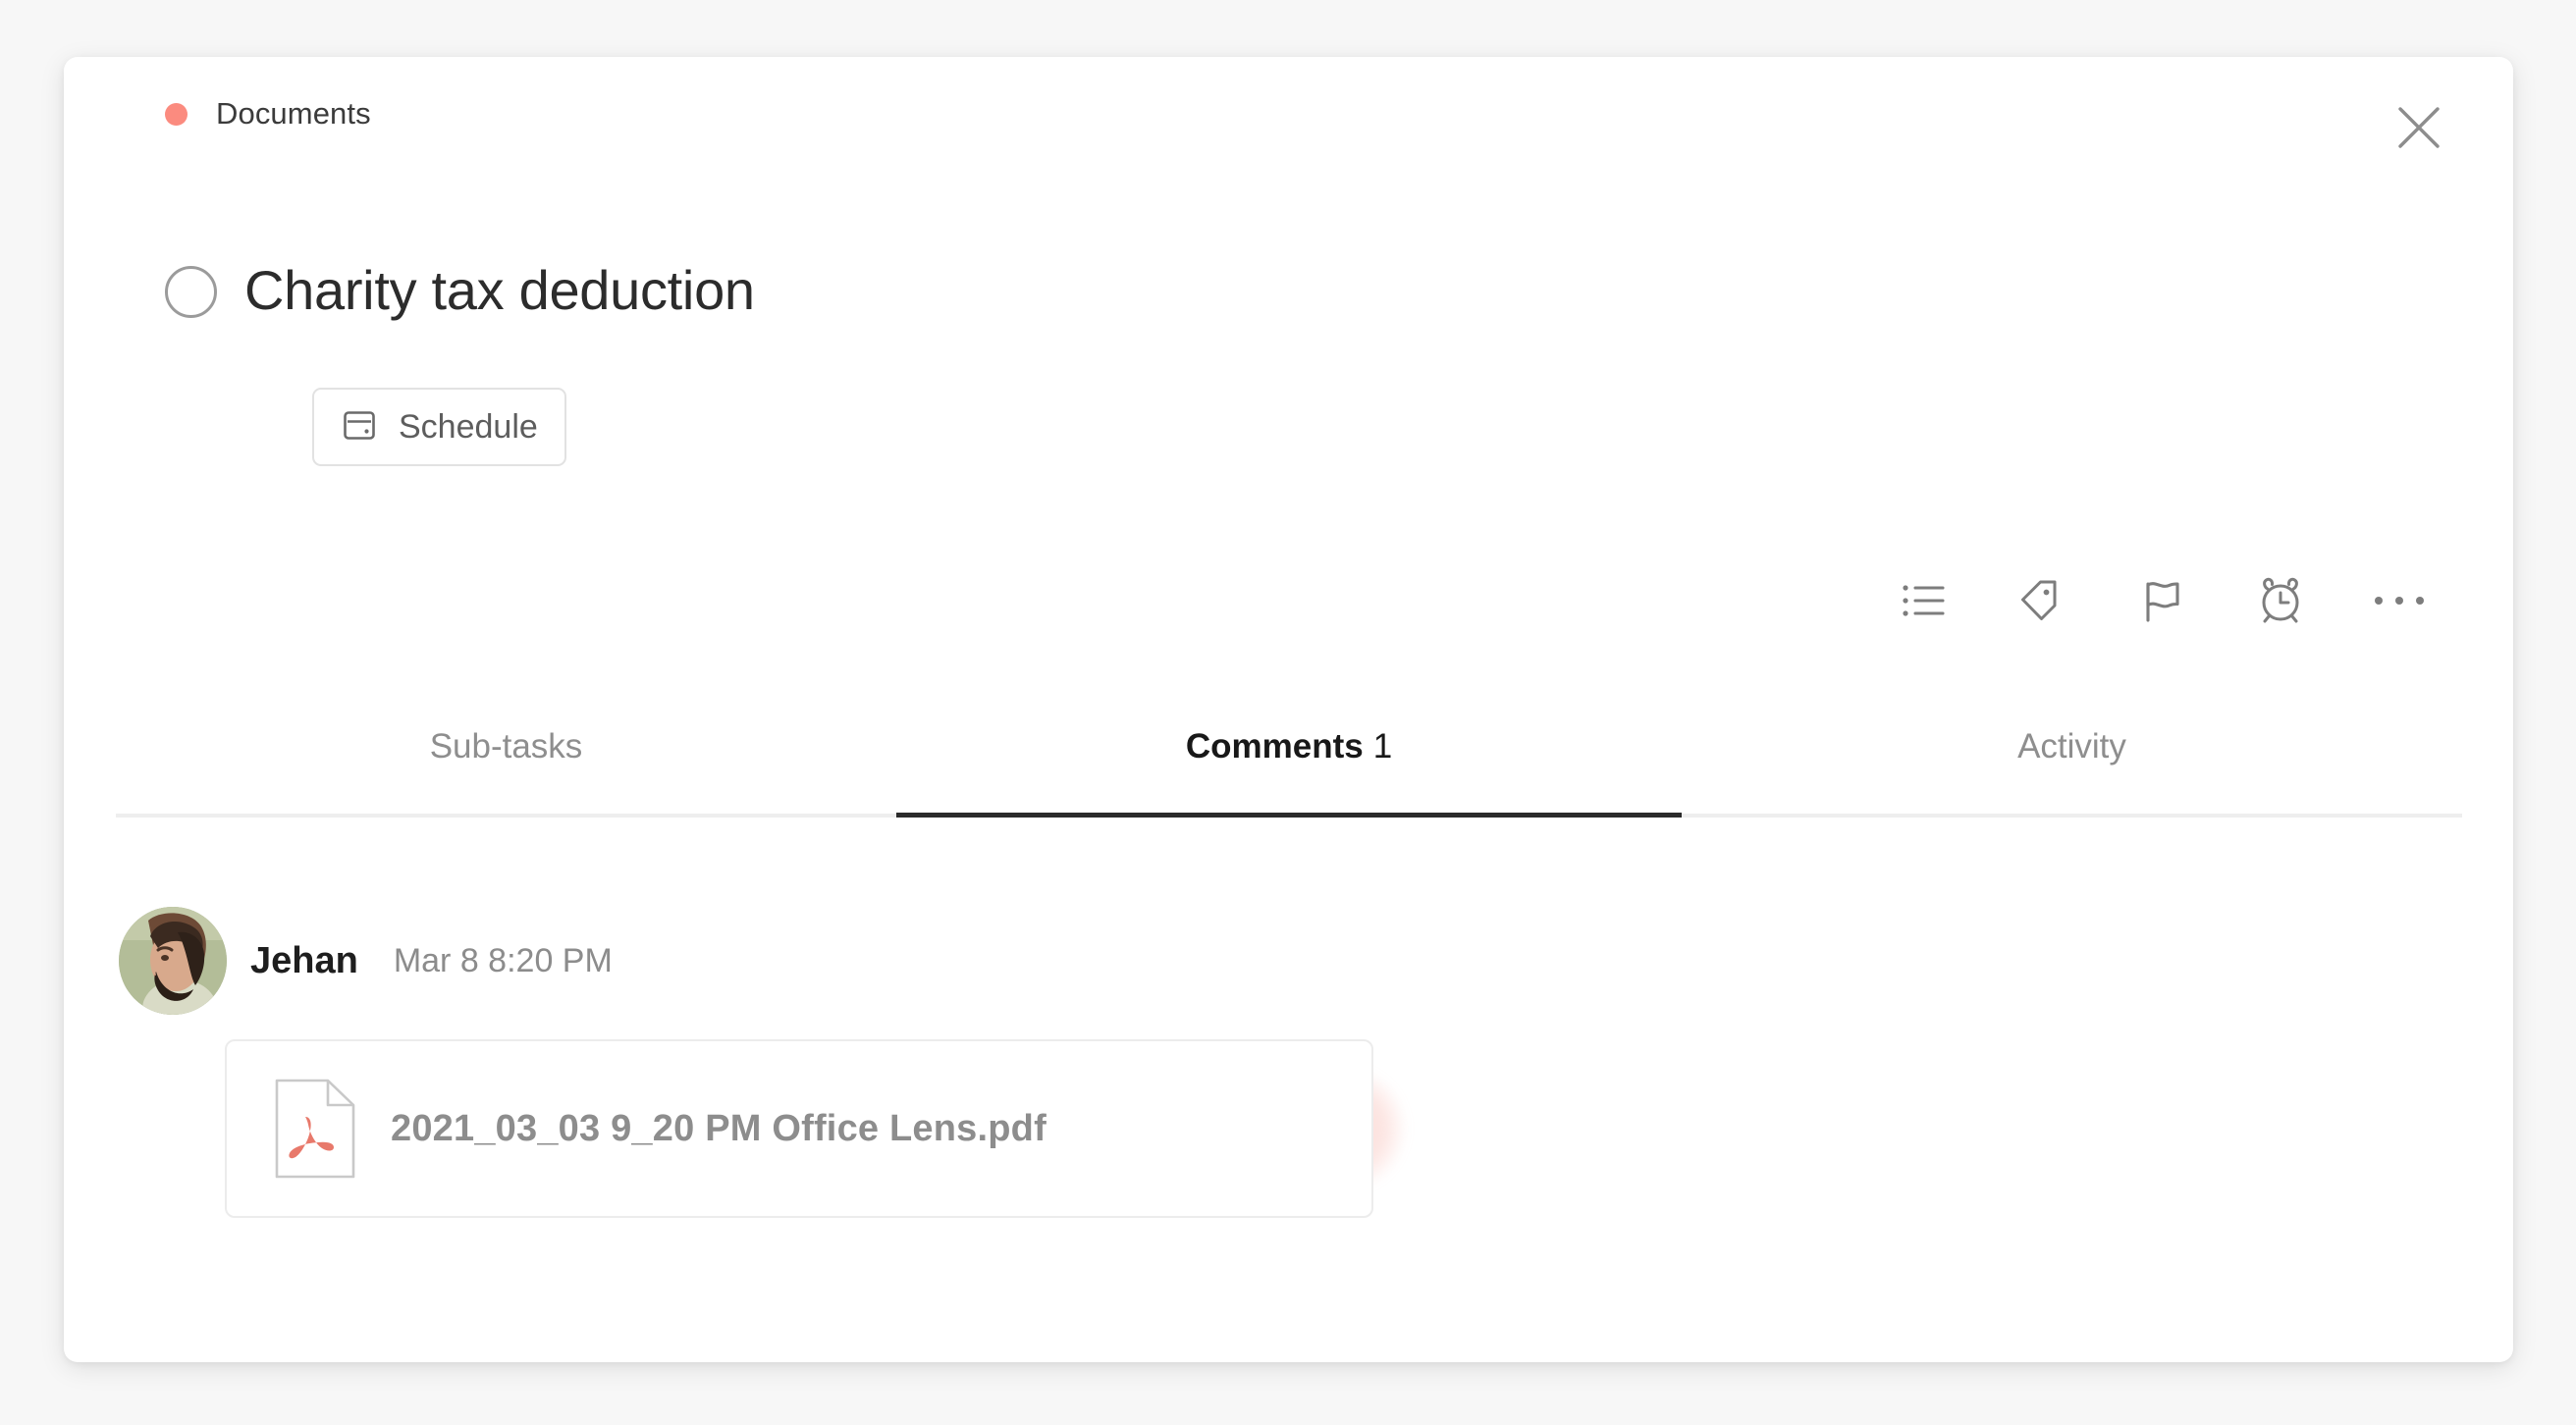 The image size is (2576, 1425). What do you see at coordinates (503, 960) in the screenshot?
I see `comment-timestamp: Mar 8 8:20 PM` at bounding box center [503, 960].